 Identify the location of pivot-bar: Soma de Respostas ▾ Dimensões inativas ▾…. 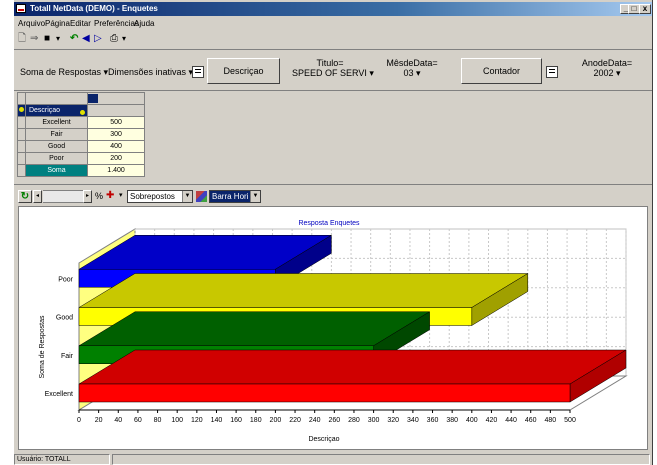
(333, 70).